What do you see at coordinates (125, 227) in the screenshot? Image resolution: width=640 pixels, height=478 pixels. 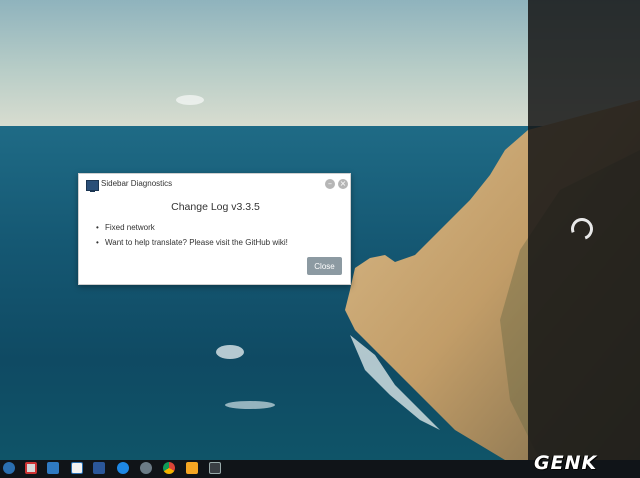 I see `list-item: • Fixed network` at bounding box center [125, 227].